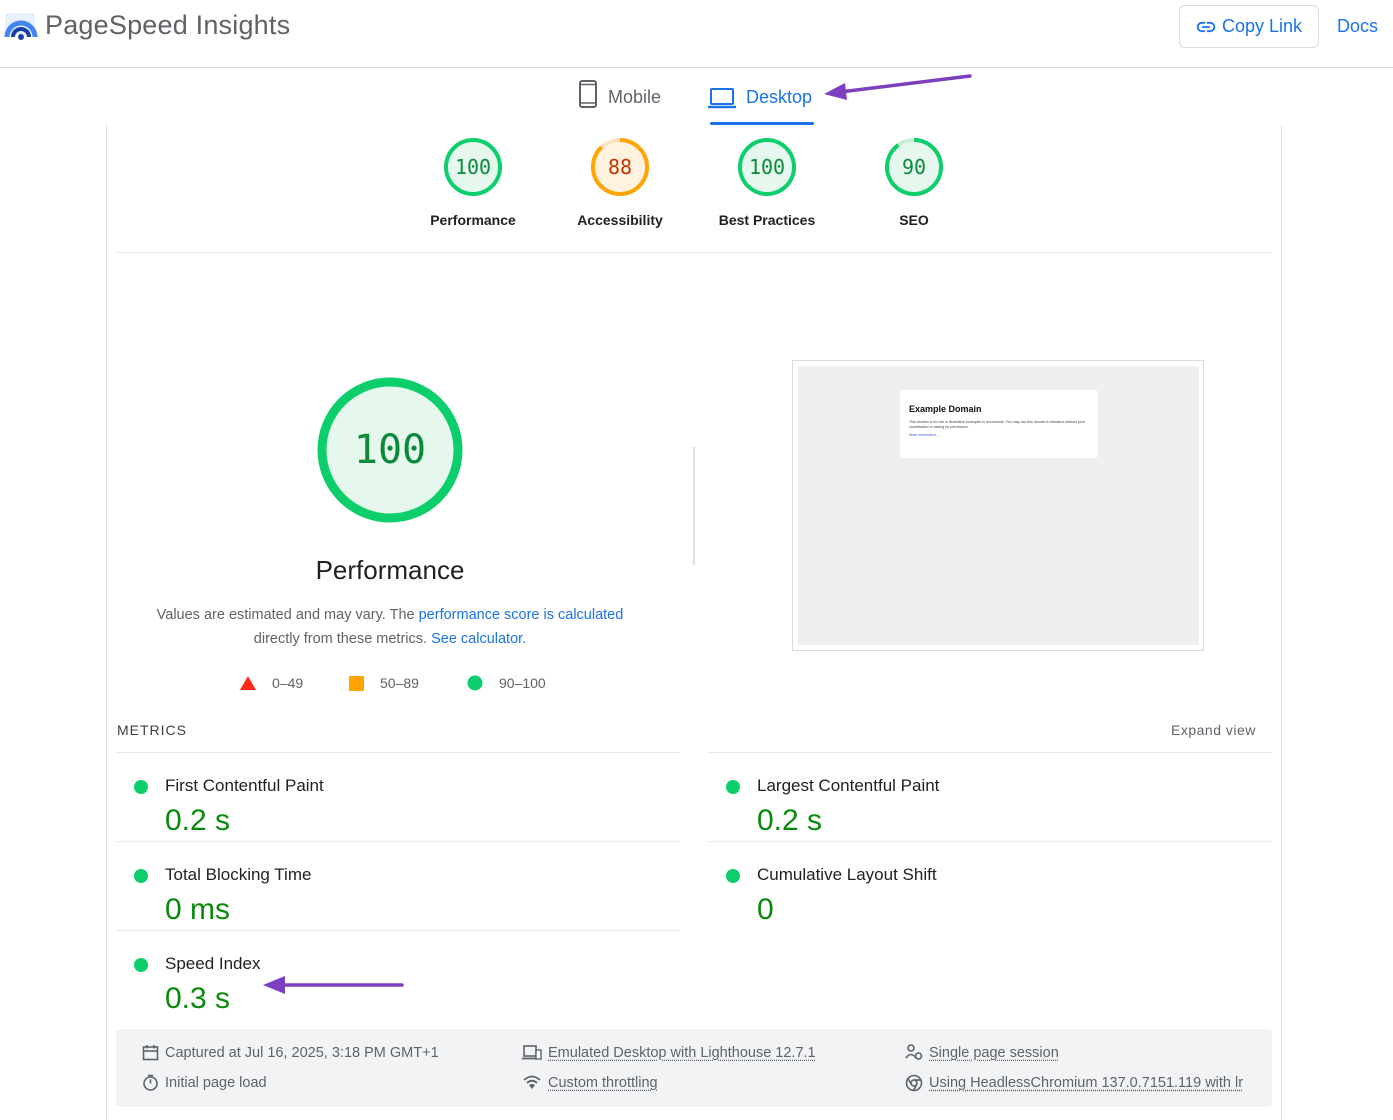 Image resolution: width=1393 pixels, height=1120 pixels. What do you see at coordinates (333, 985) in the screenshot?
I see `annotation-arrow-speed-index` at bounding box center [333, 985].